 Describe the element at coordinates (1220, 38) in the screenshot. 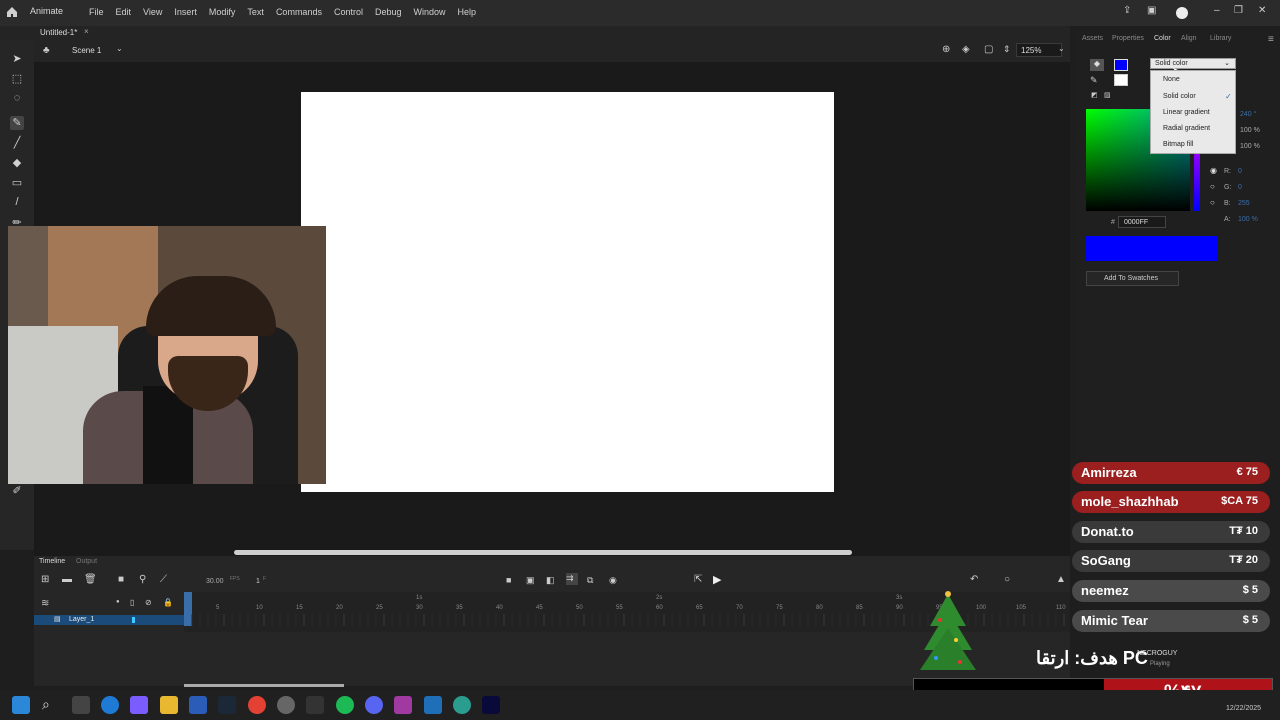

I see `tab-library: Library` at that location.